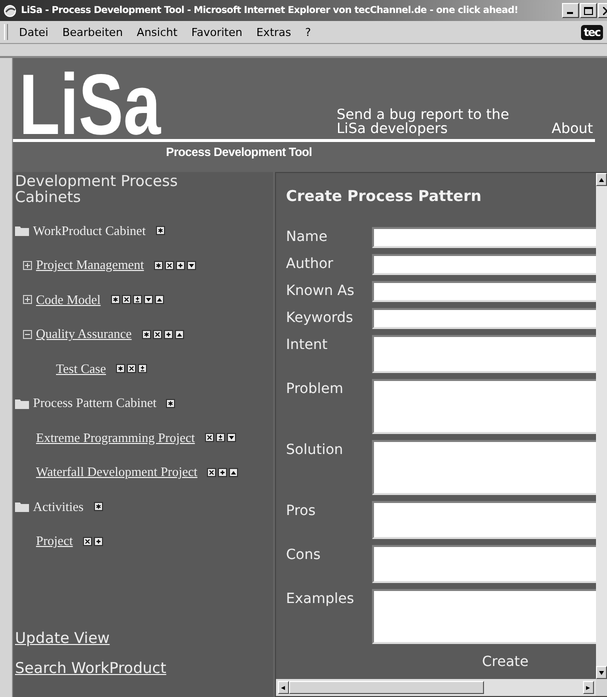 This screenshot has width=607, height=697. I want to click on field-label: Intent, so click(307, 345).